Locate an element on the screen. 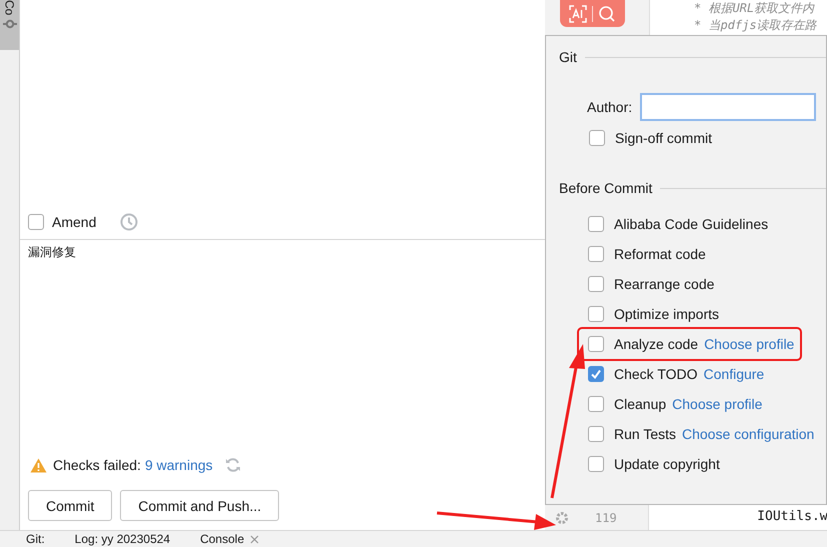  option-label: Sign-off commit is located at coordinates (663, 138).